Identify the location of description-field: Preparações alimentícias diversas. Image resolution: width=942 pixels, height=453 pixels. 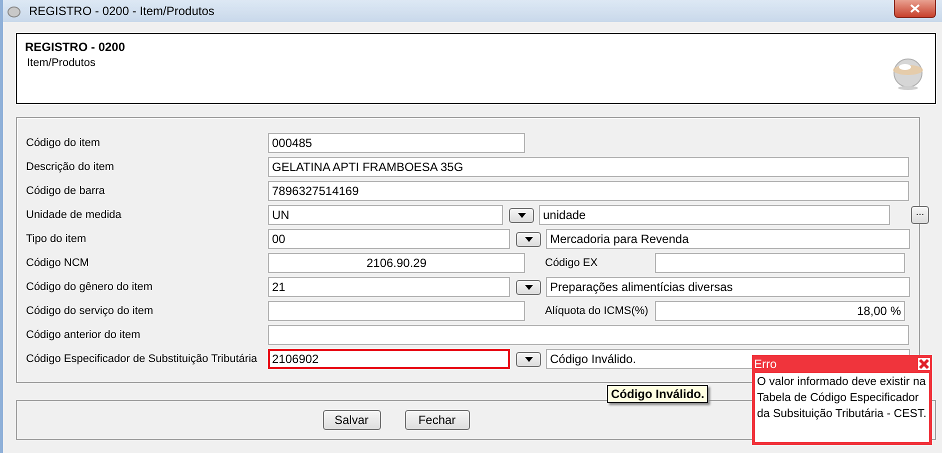
(728, 287).